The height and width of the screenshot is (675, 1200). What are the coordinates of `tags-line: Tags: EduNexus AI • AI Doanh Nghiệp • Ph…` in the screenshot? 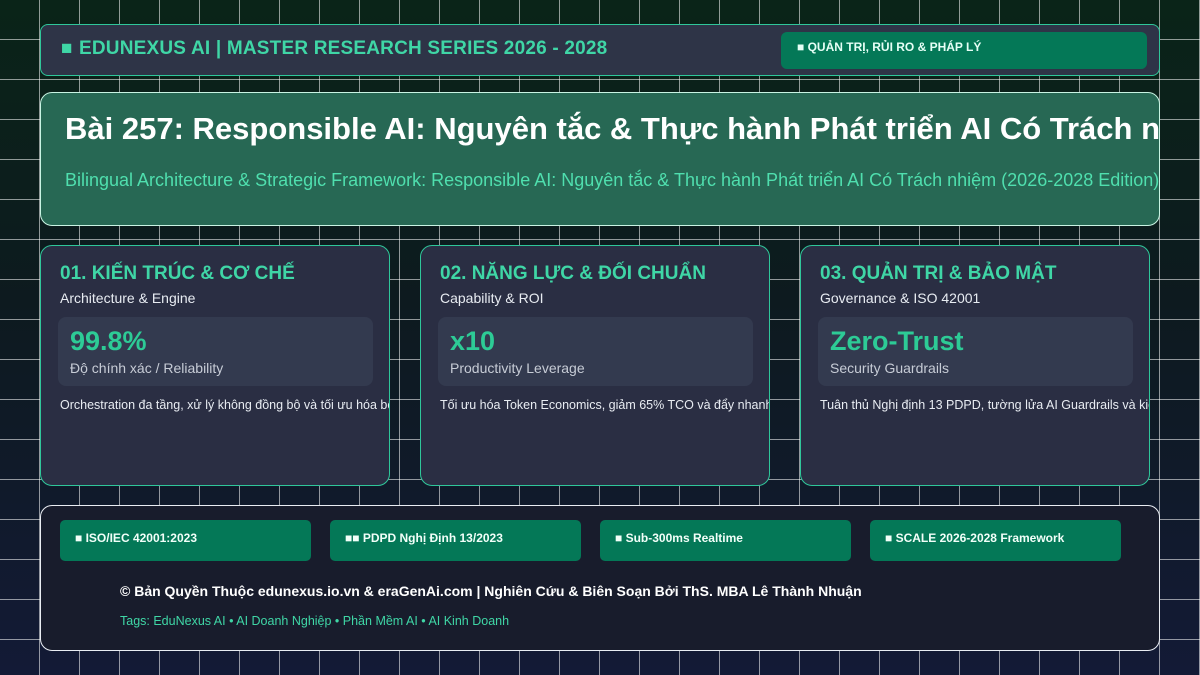 It's located at (315, 621).